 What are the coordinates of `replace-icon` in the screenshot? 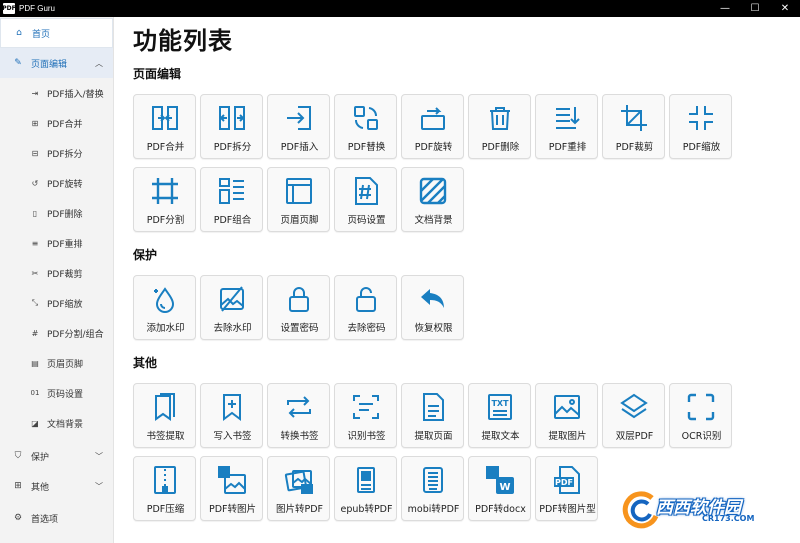 It's located at (366, 118).